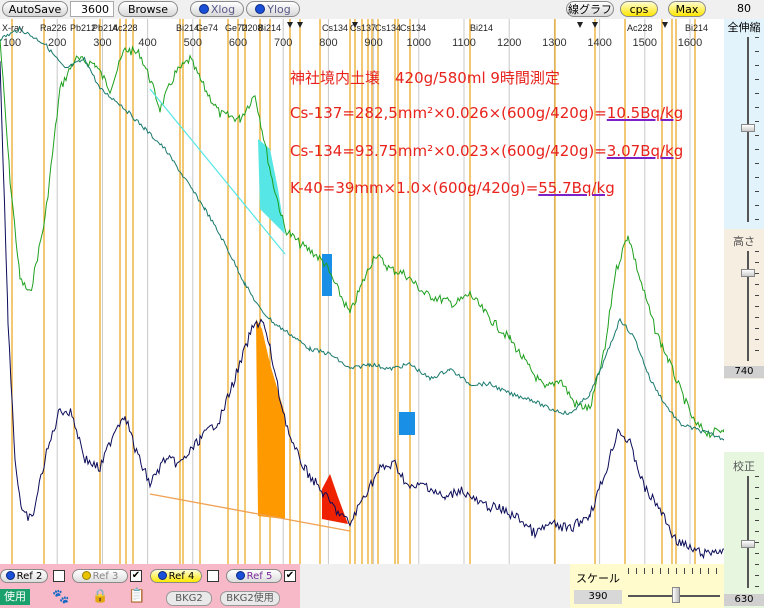 This screenshot has height=608, width=764. I want to click on ref4-checkbox, so click(213, 576).